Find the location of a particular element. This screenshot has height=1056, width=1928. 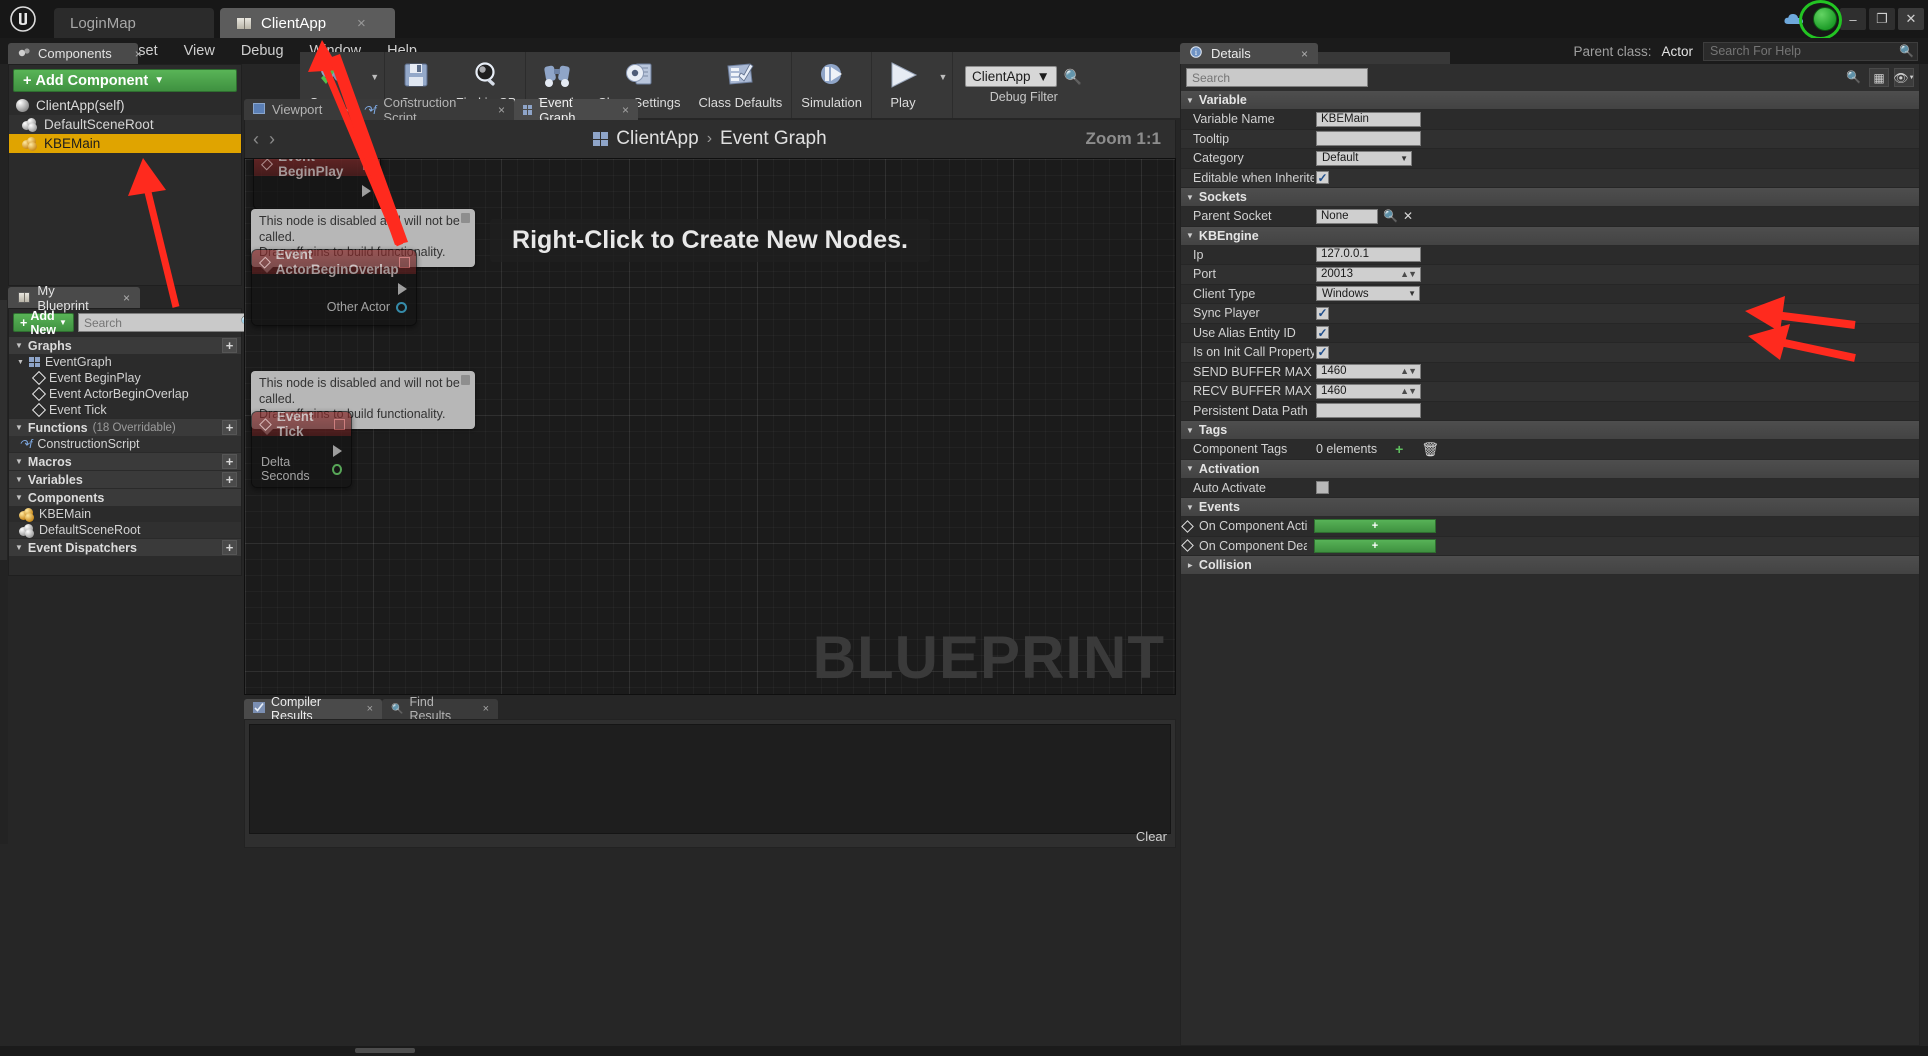

component-row-kbemain: KBEMain is located at coordinates (125, 143).